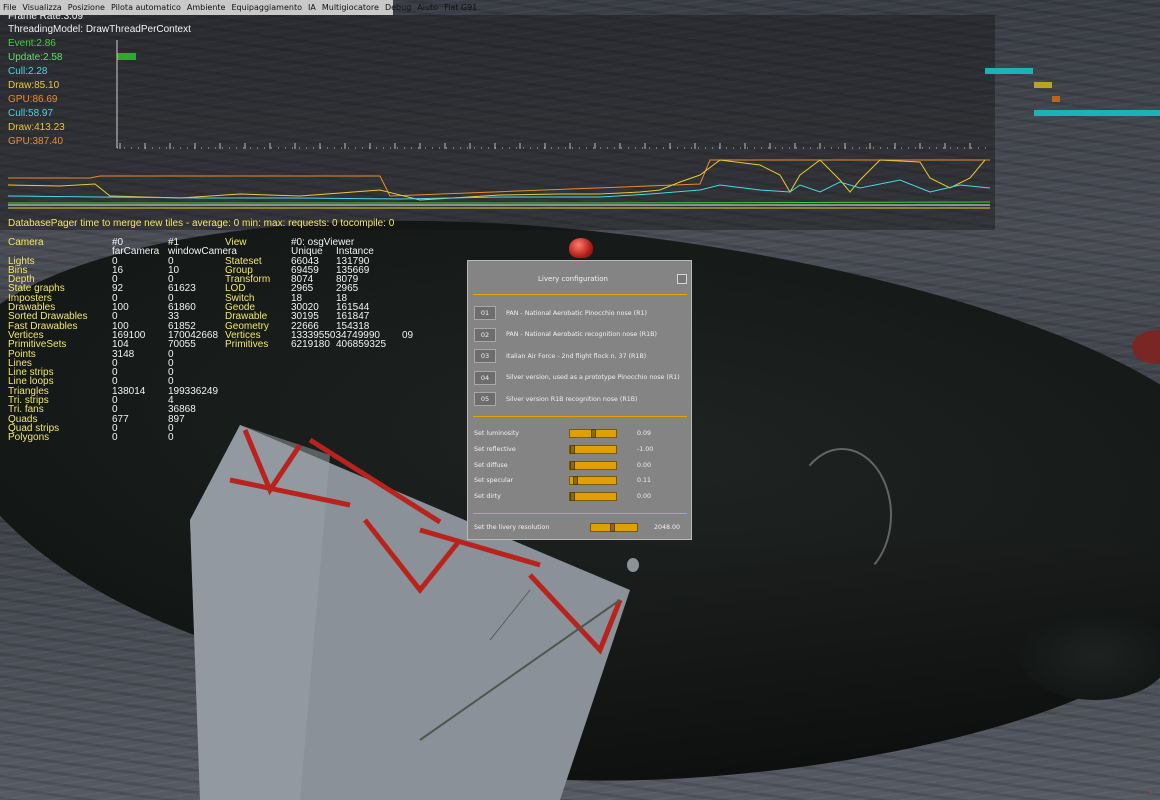 The image size is (1160, 800). I want to click on table-cell: 199336249, so click(193, 391).